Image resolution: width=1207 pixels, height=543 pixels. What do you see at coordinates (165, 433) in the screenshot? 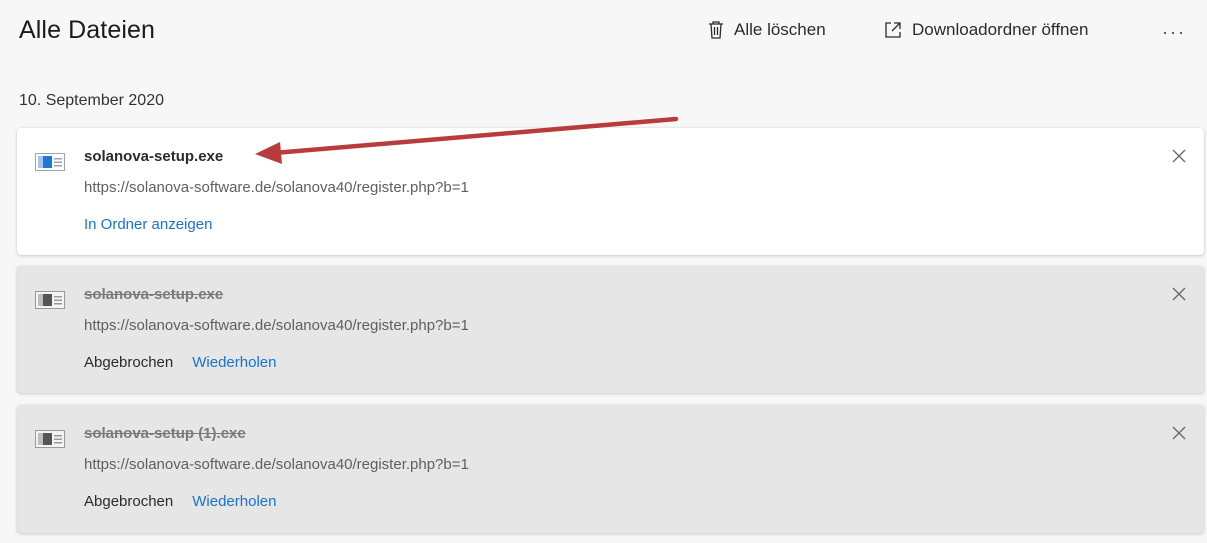
I see `file-name: solanova-setup (1).exe` at bounding box center [165, 433].